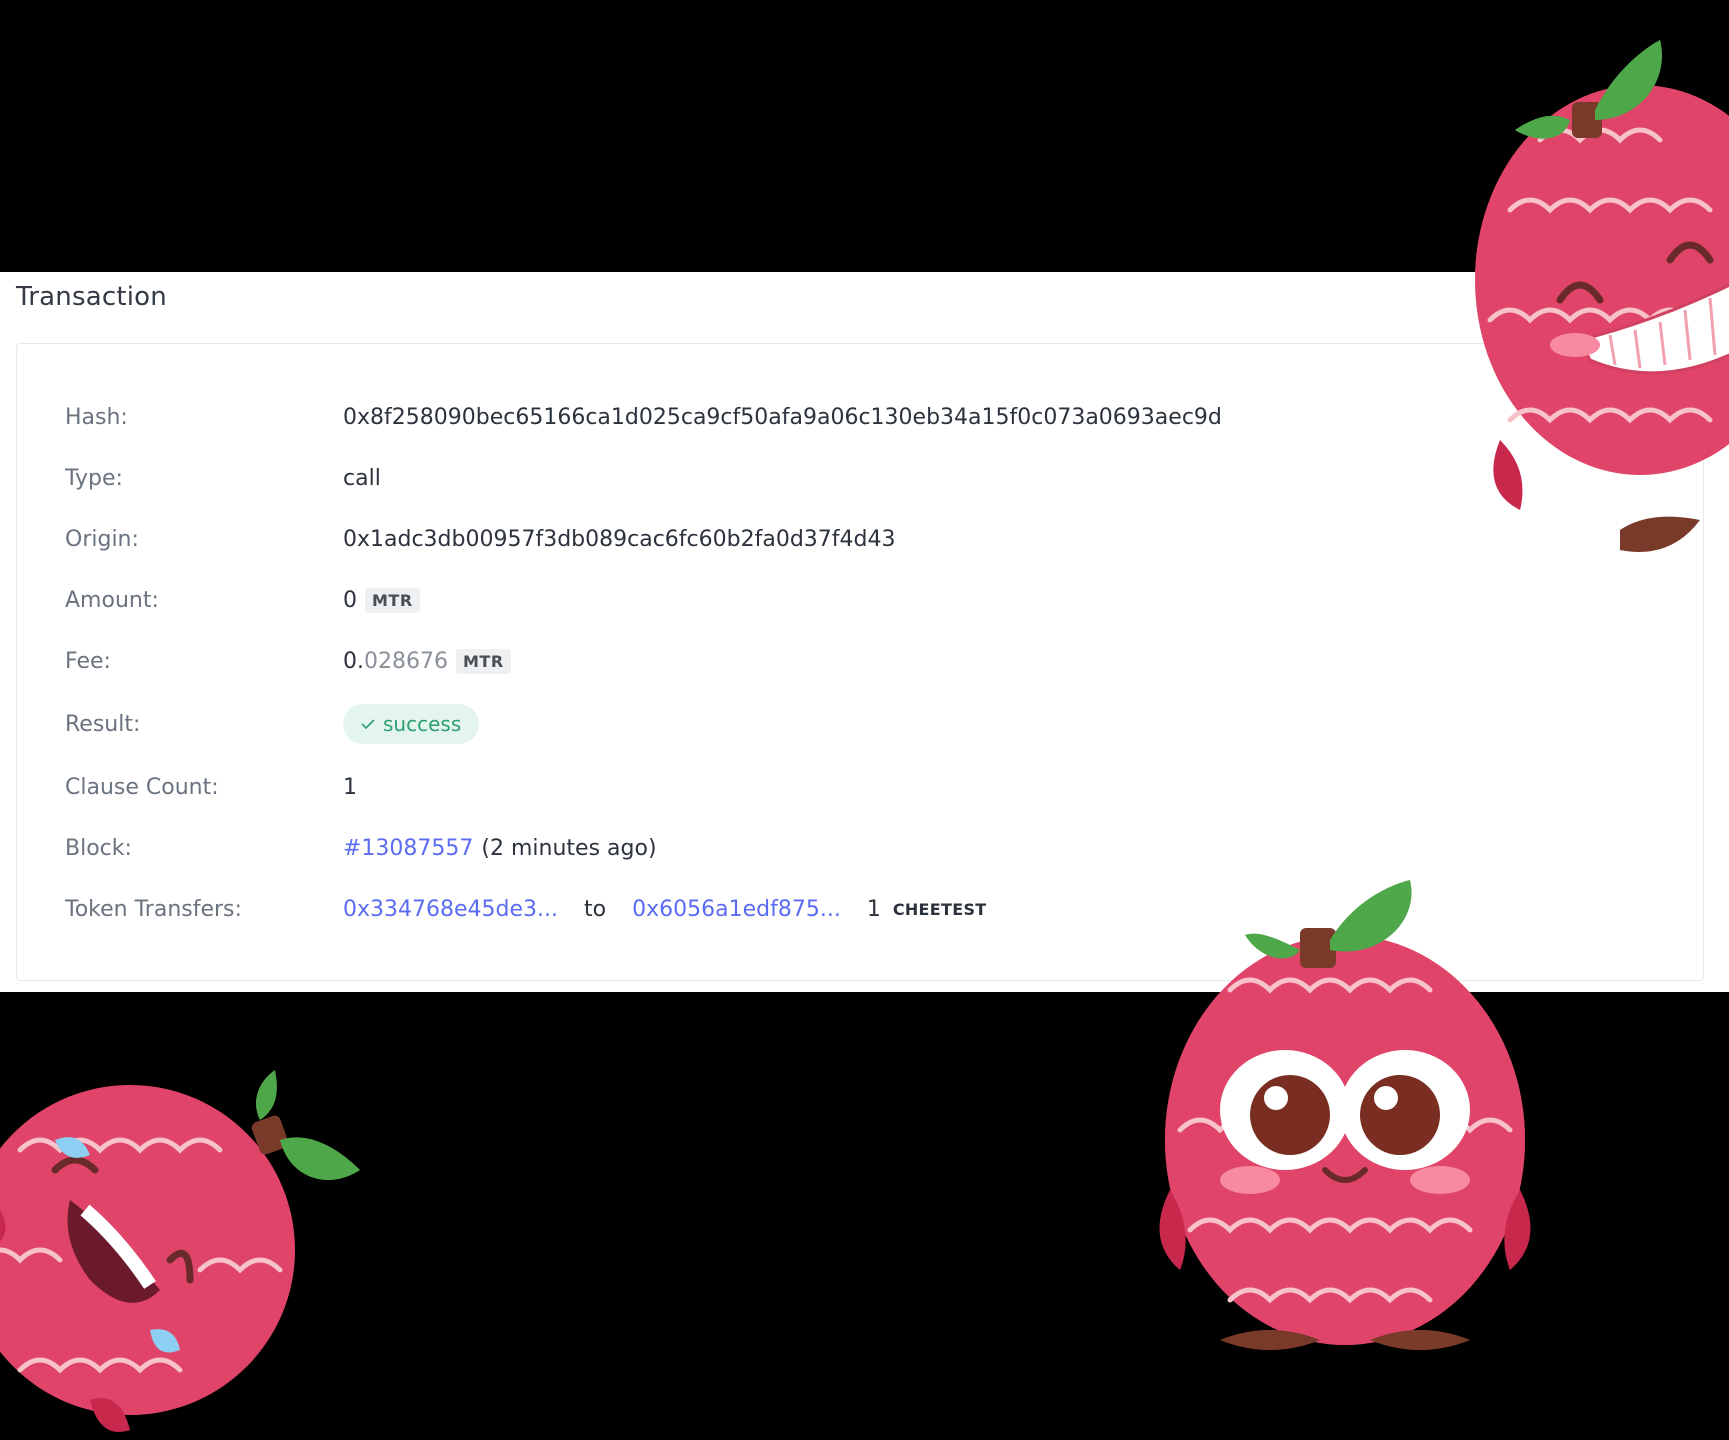  I want to click on amount-value-wrap: 0 MTR, so click(381, 600).